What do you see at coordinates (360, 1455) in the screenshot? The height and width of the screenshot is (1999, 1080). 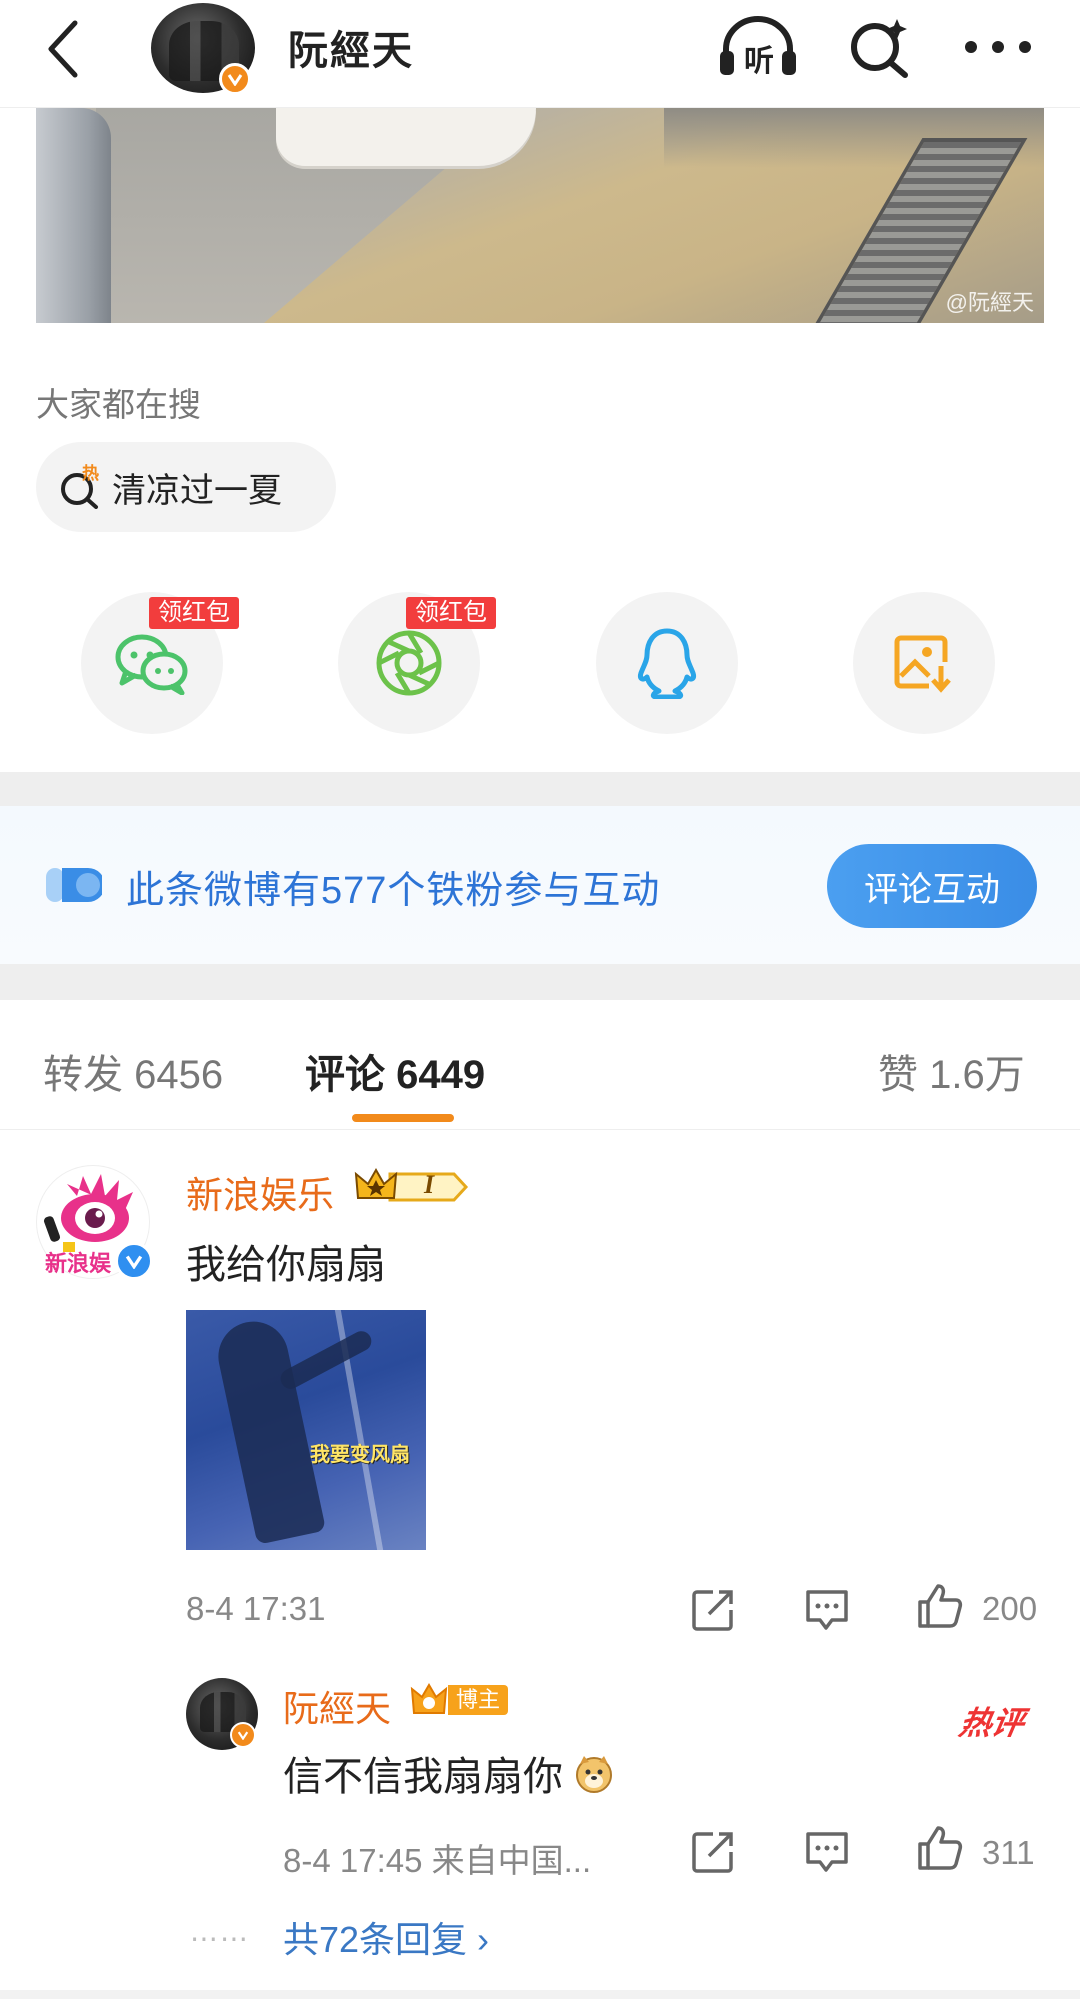 I see `image-caption: 我要变风扇` at bounding box center [360, 1455].